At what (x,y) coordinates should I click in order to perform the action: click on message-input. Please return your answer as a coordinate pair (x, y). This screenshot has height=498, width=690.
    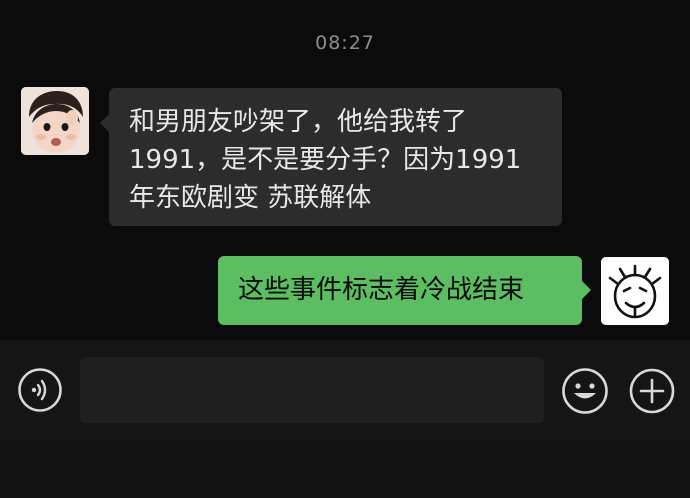
    Looking at the image, I should click on (312, 390).